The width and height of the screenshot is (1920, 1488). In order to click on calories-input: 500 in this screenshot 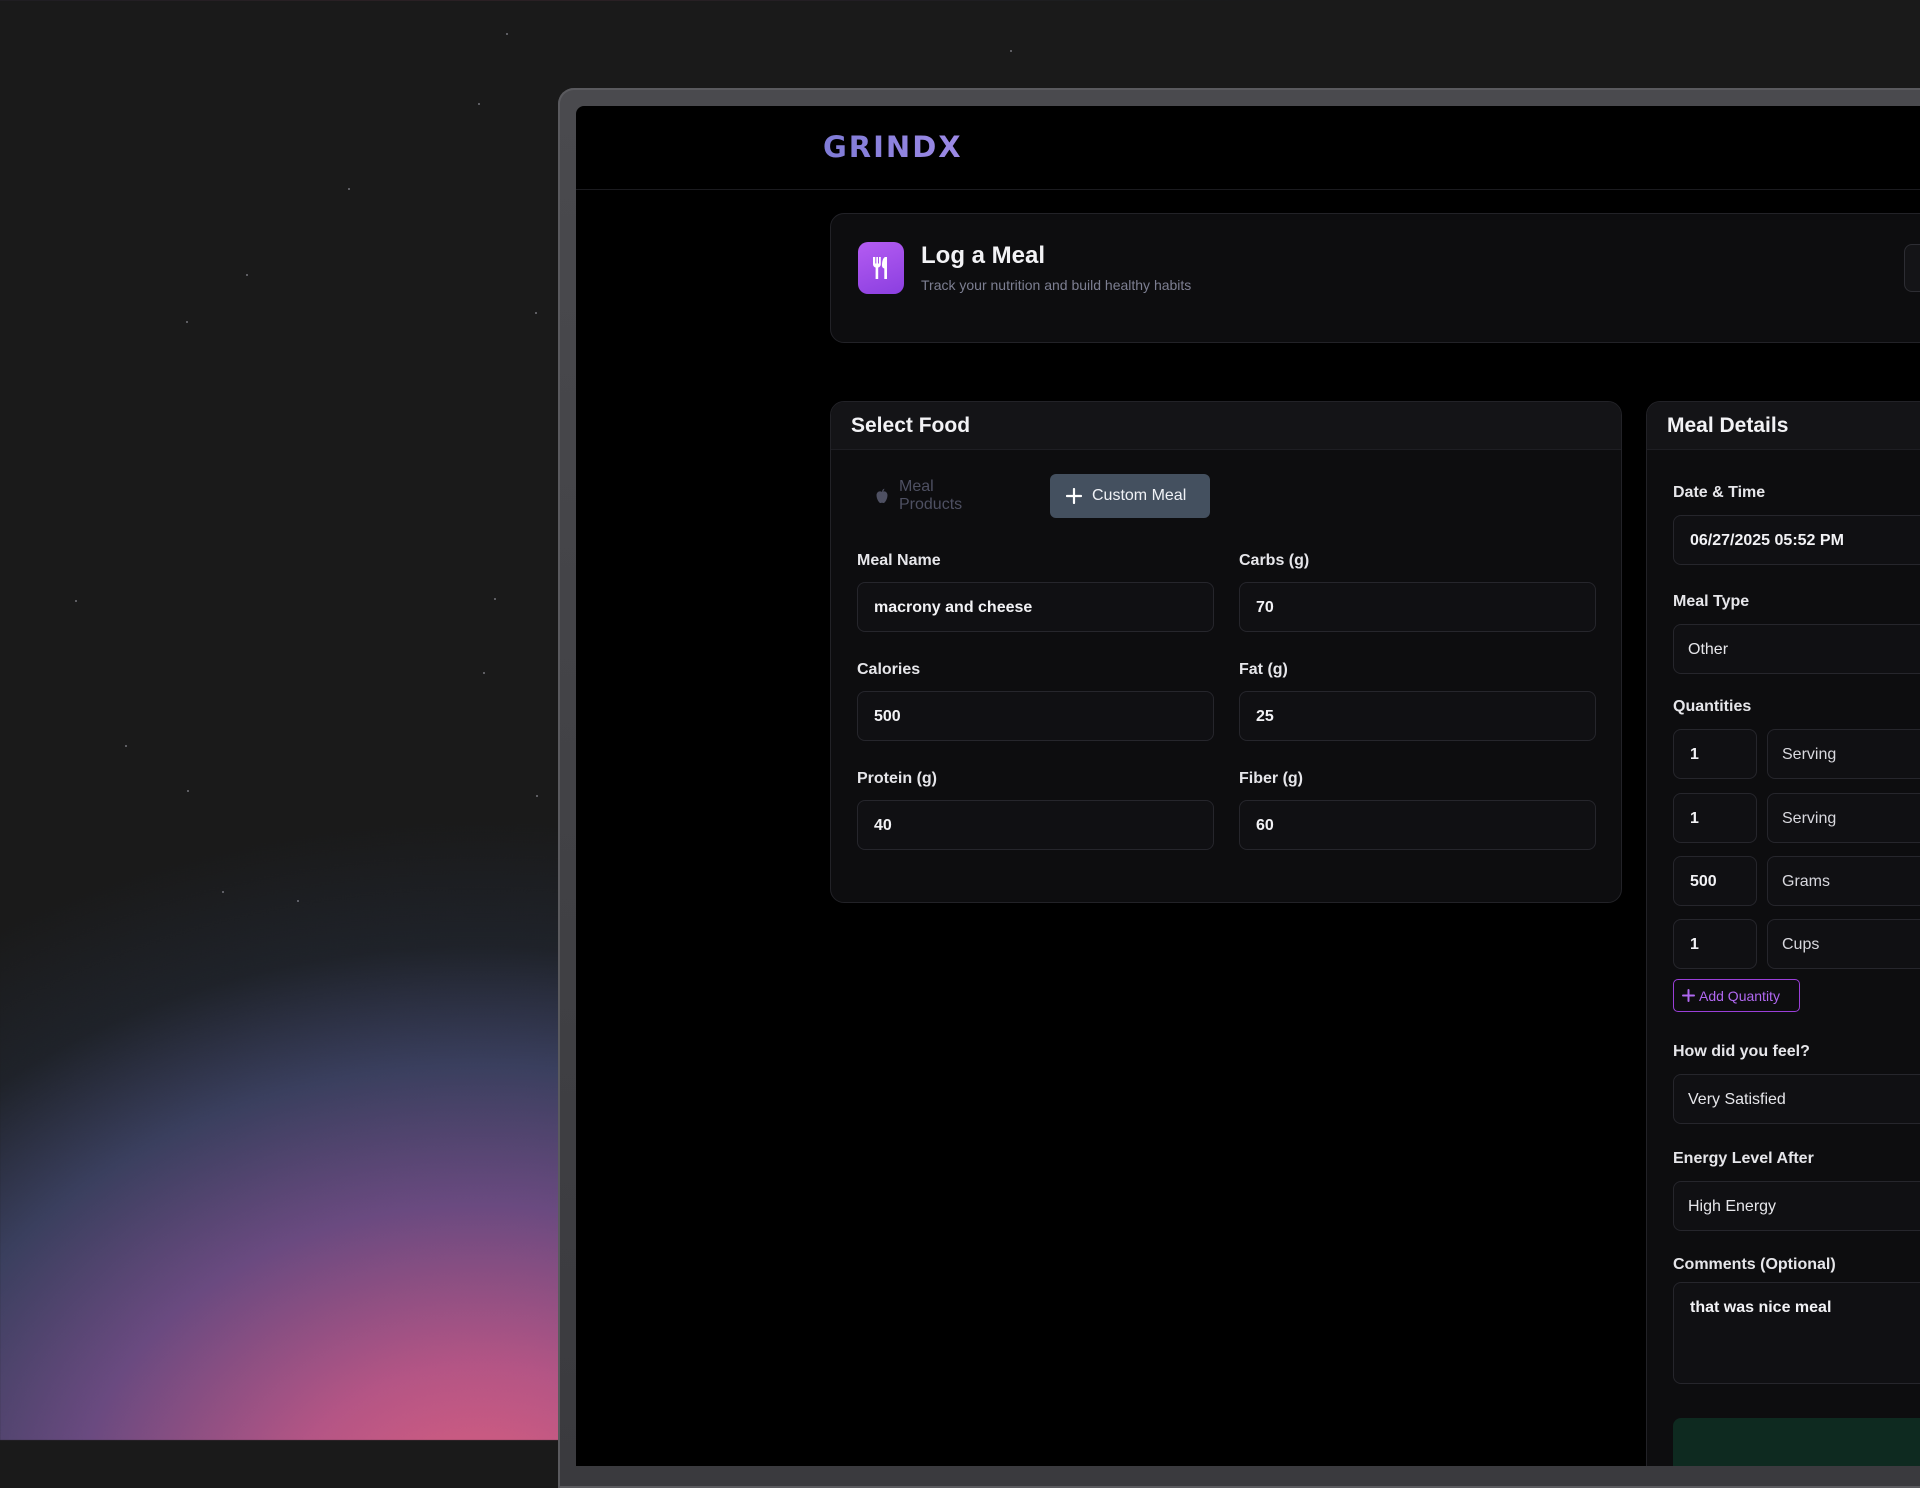, I will do `click(1035, 716)`.